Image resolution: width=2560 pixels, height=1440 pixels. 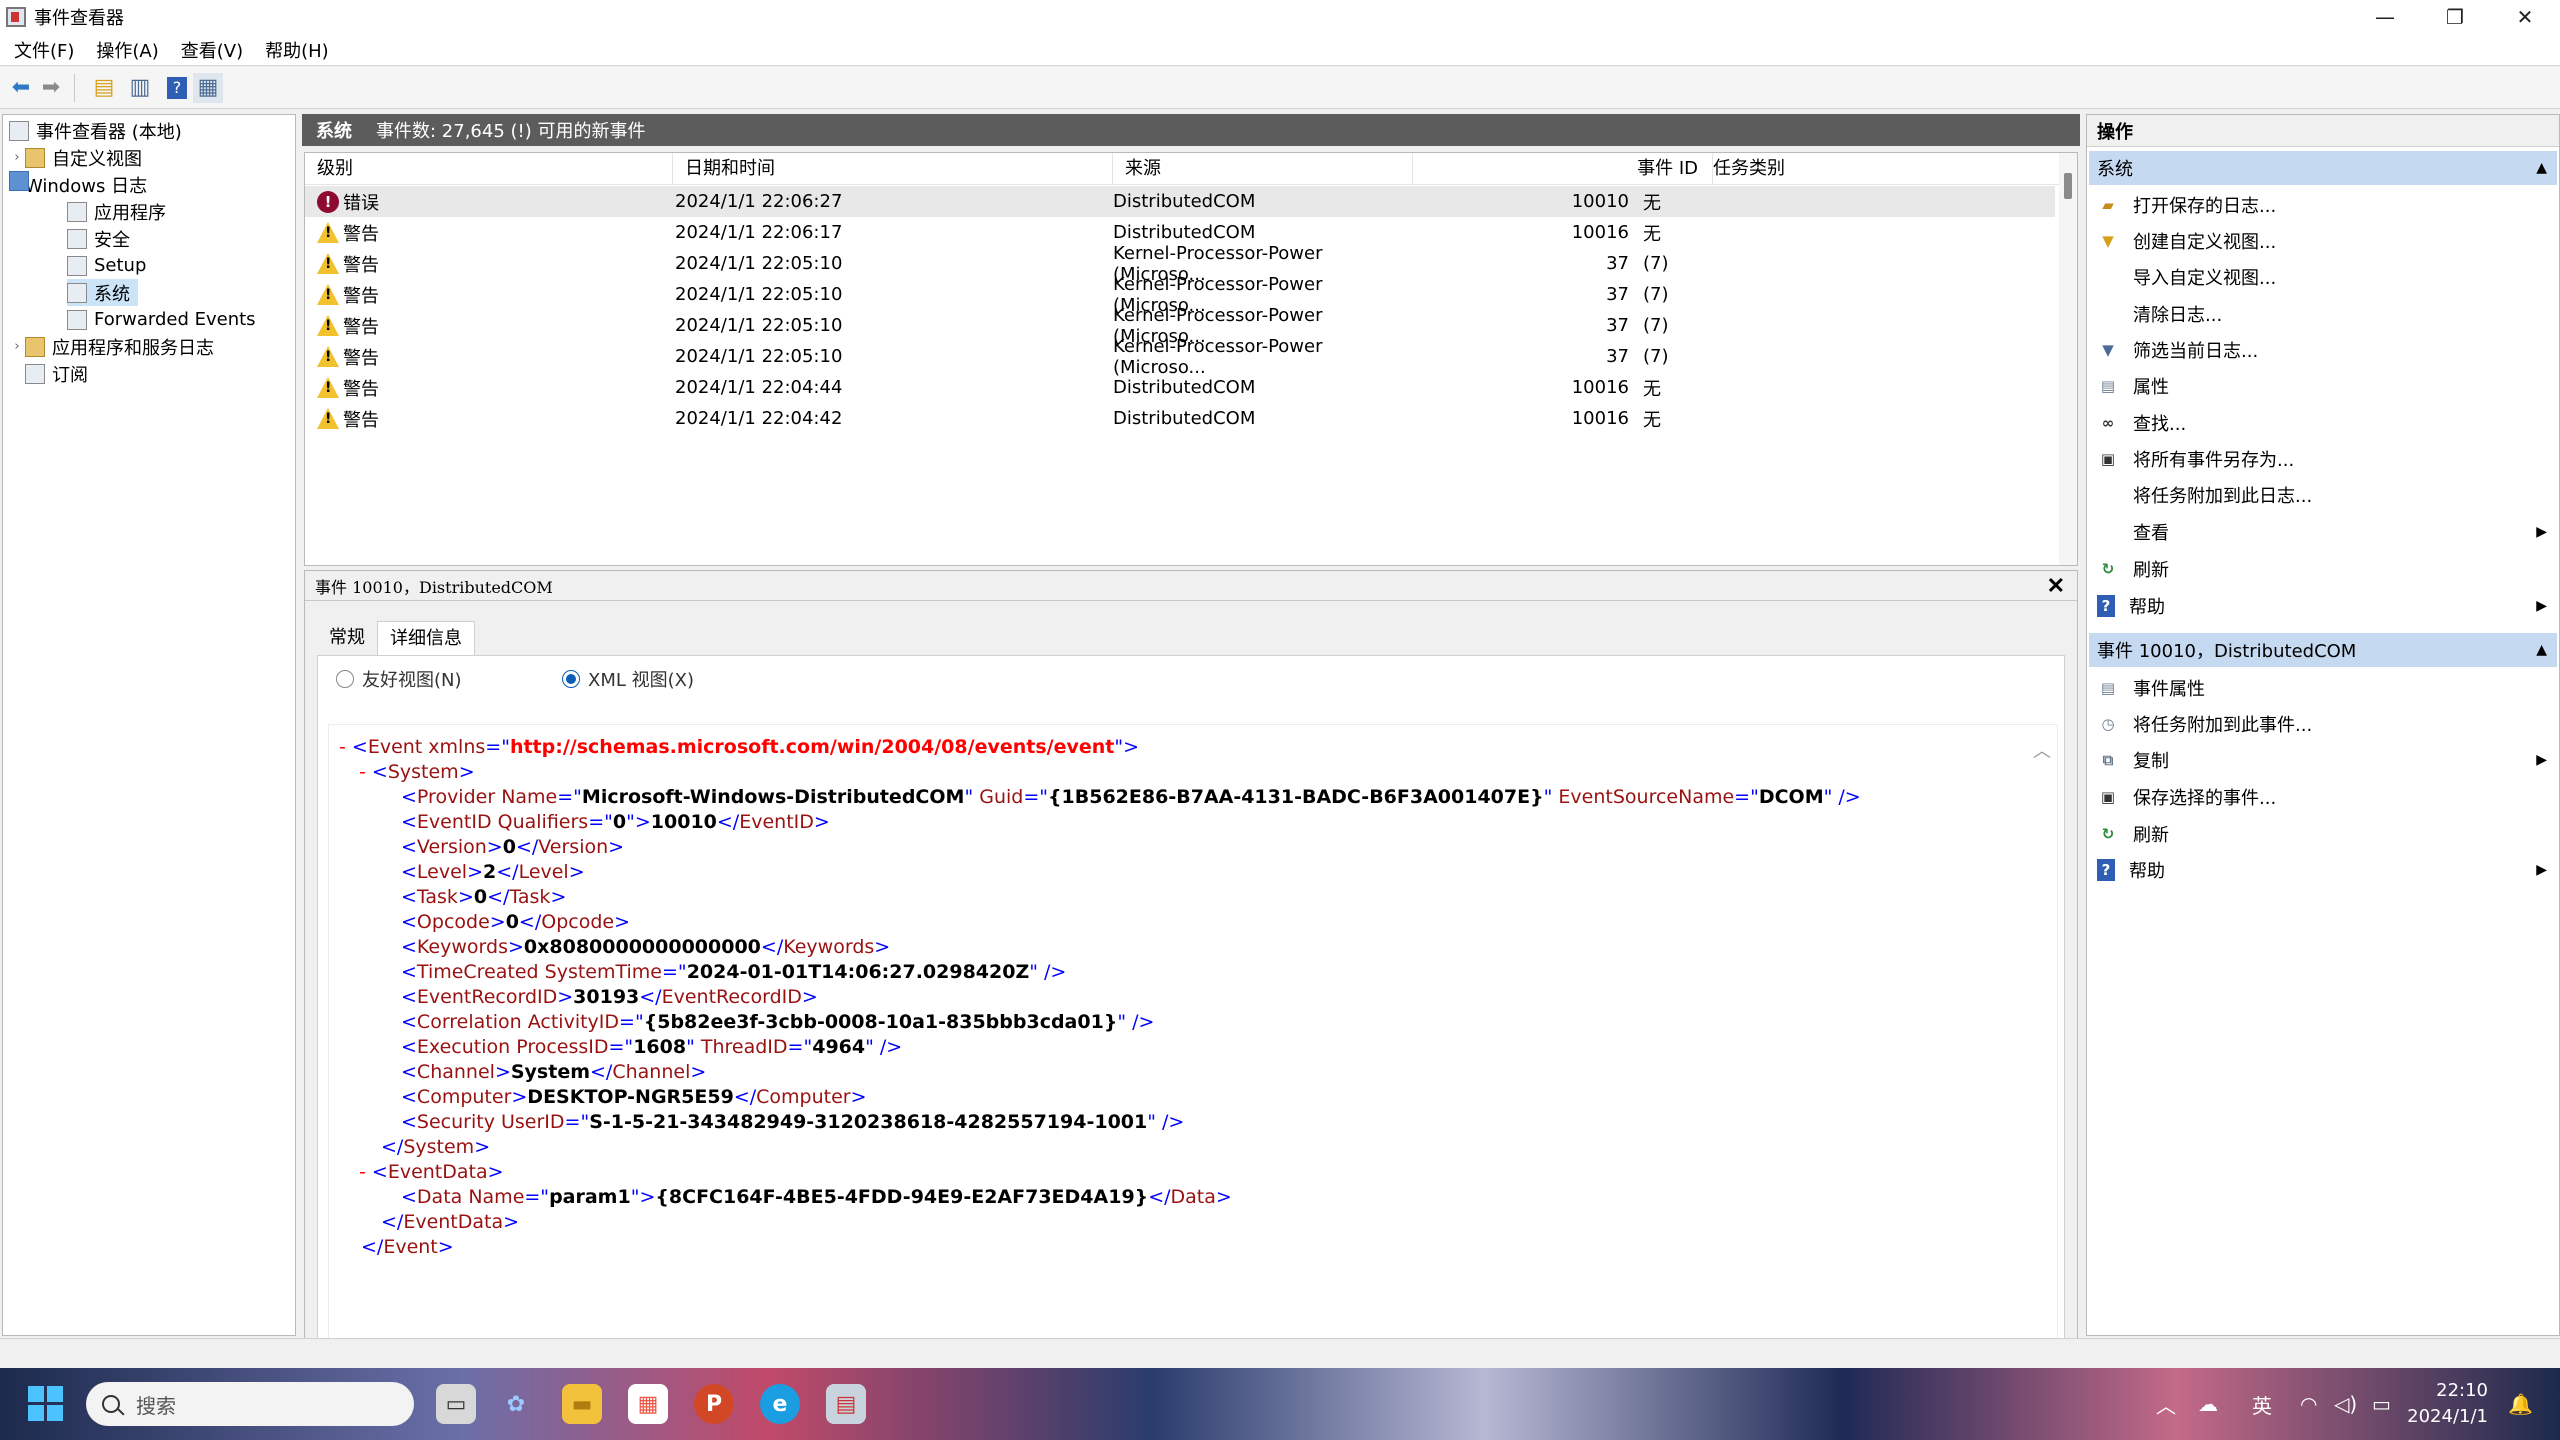 What do you see at coordinates (106, 265) in the screenshot?
I see `tree-item-setup: Setup` at bounding box center [106, 265].